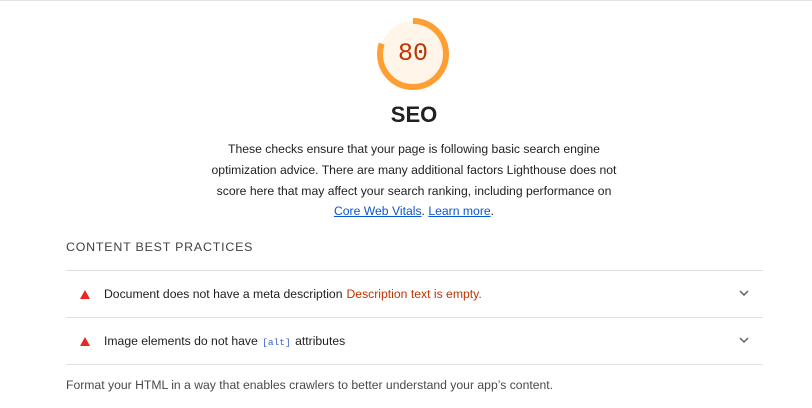  I want to click on learn-more-link: Learn more, so click(459, 211).